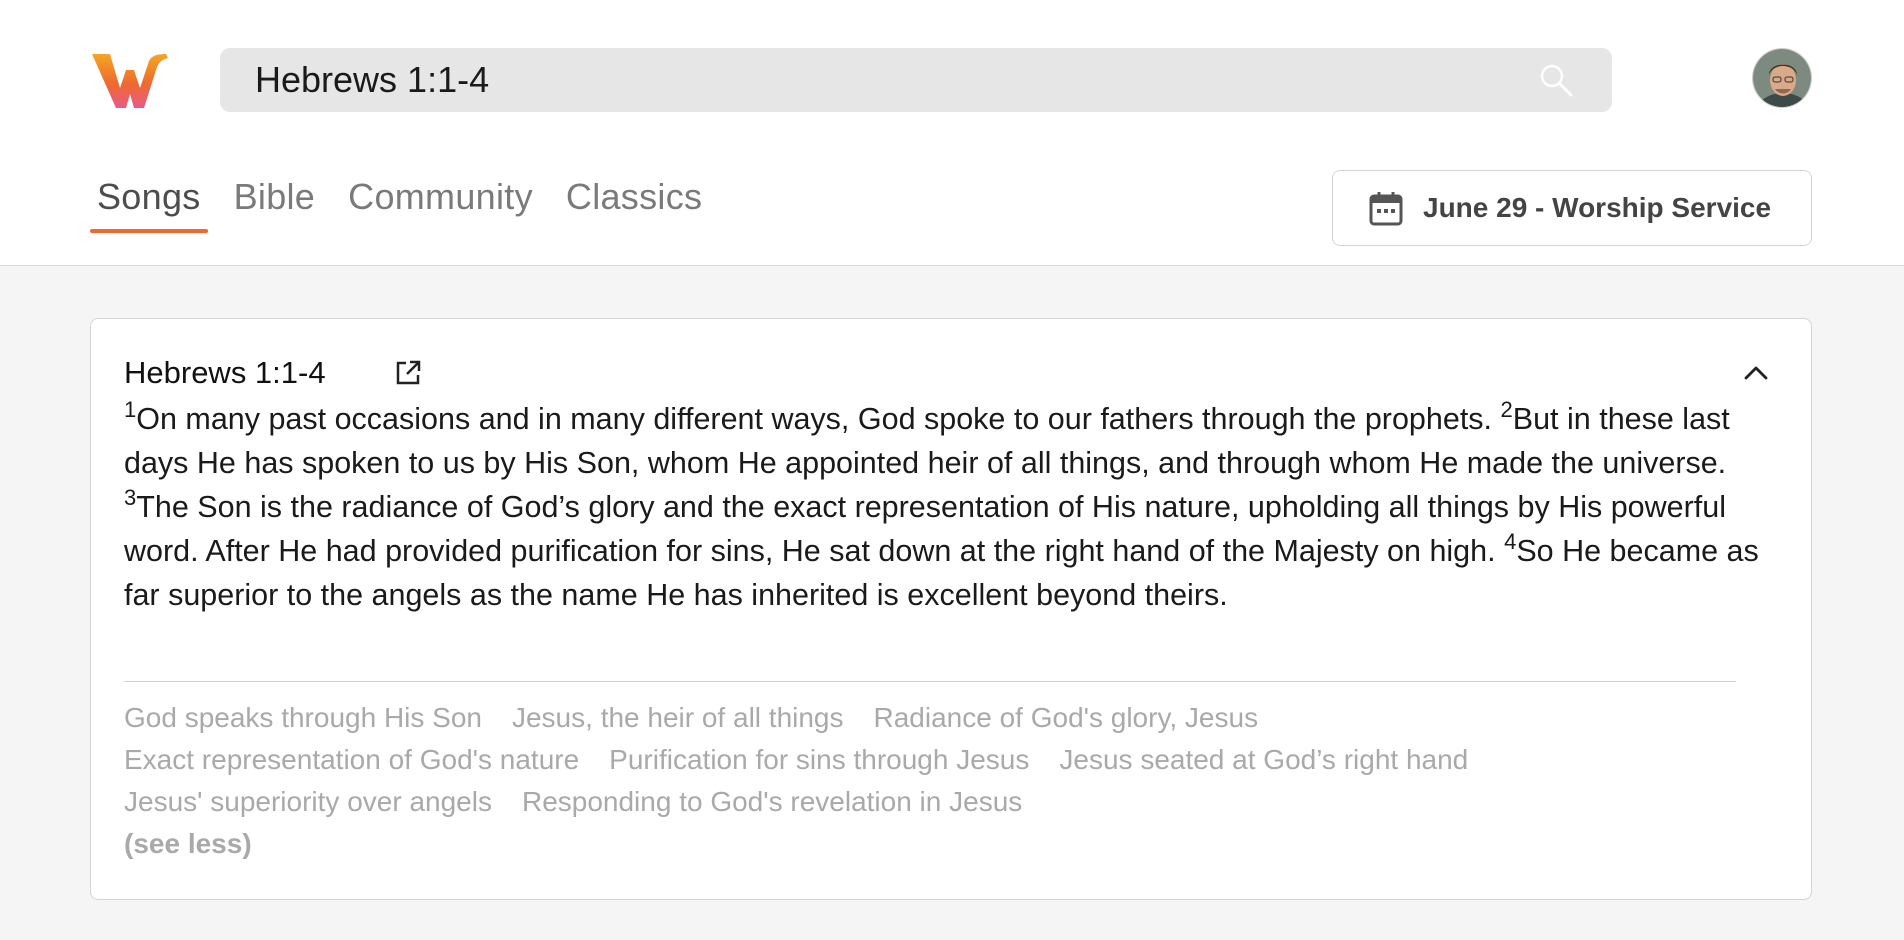 This screenshot has height=940, width=1904. Describe the element at coordinates (1066, 717) in the screenshot. I see `topic-link: Radiance of God's glory, Jesus` at that location.